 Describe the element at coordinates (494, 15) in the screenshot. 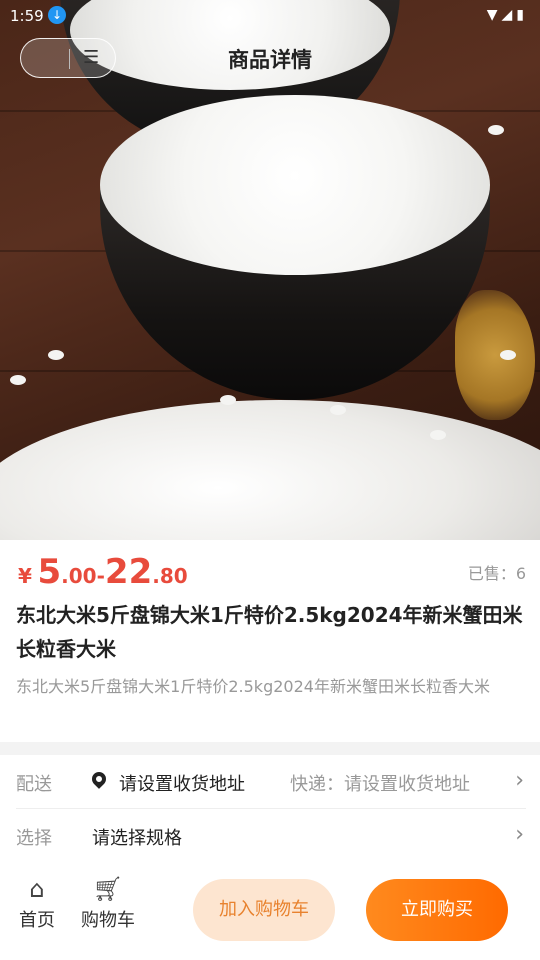

I see `wifi-icon: ▼` at that location.